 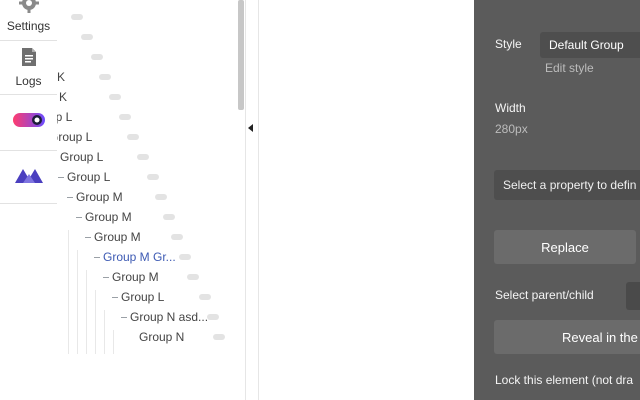 What do you see at coordinates (586, 45) in the screenshot?
I see `style-value: Default Group` at bounding box center [586, 45].